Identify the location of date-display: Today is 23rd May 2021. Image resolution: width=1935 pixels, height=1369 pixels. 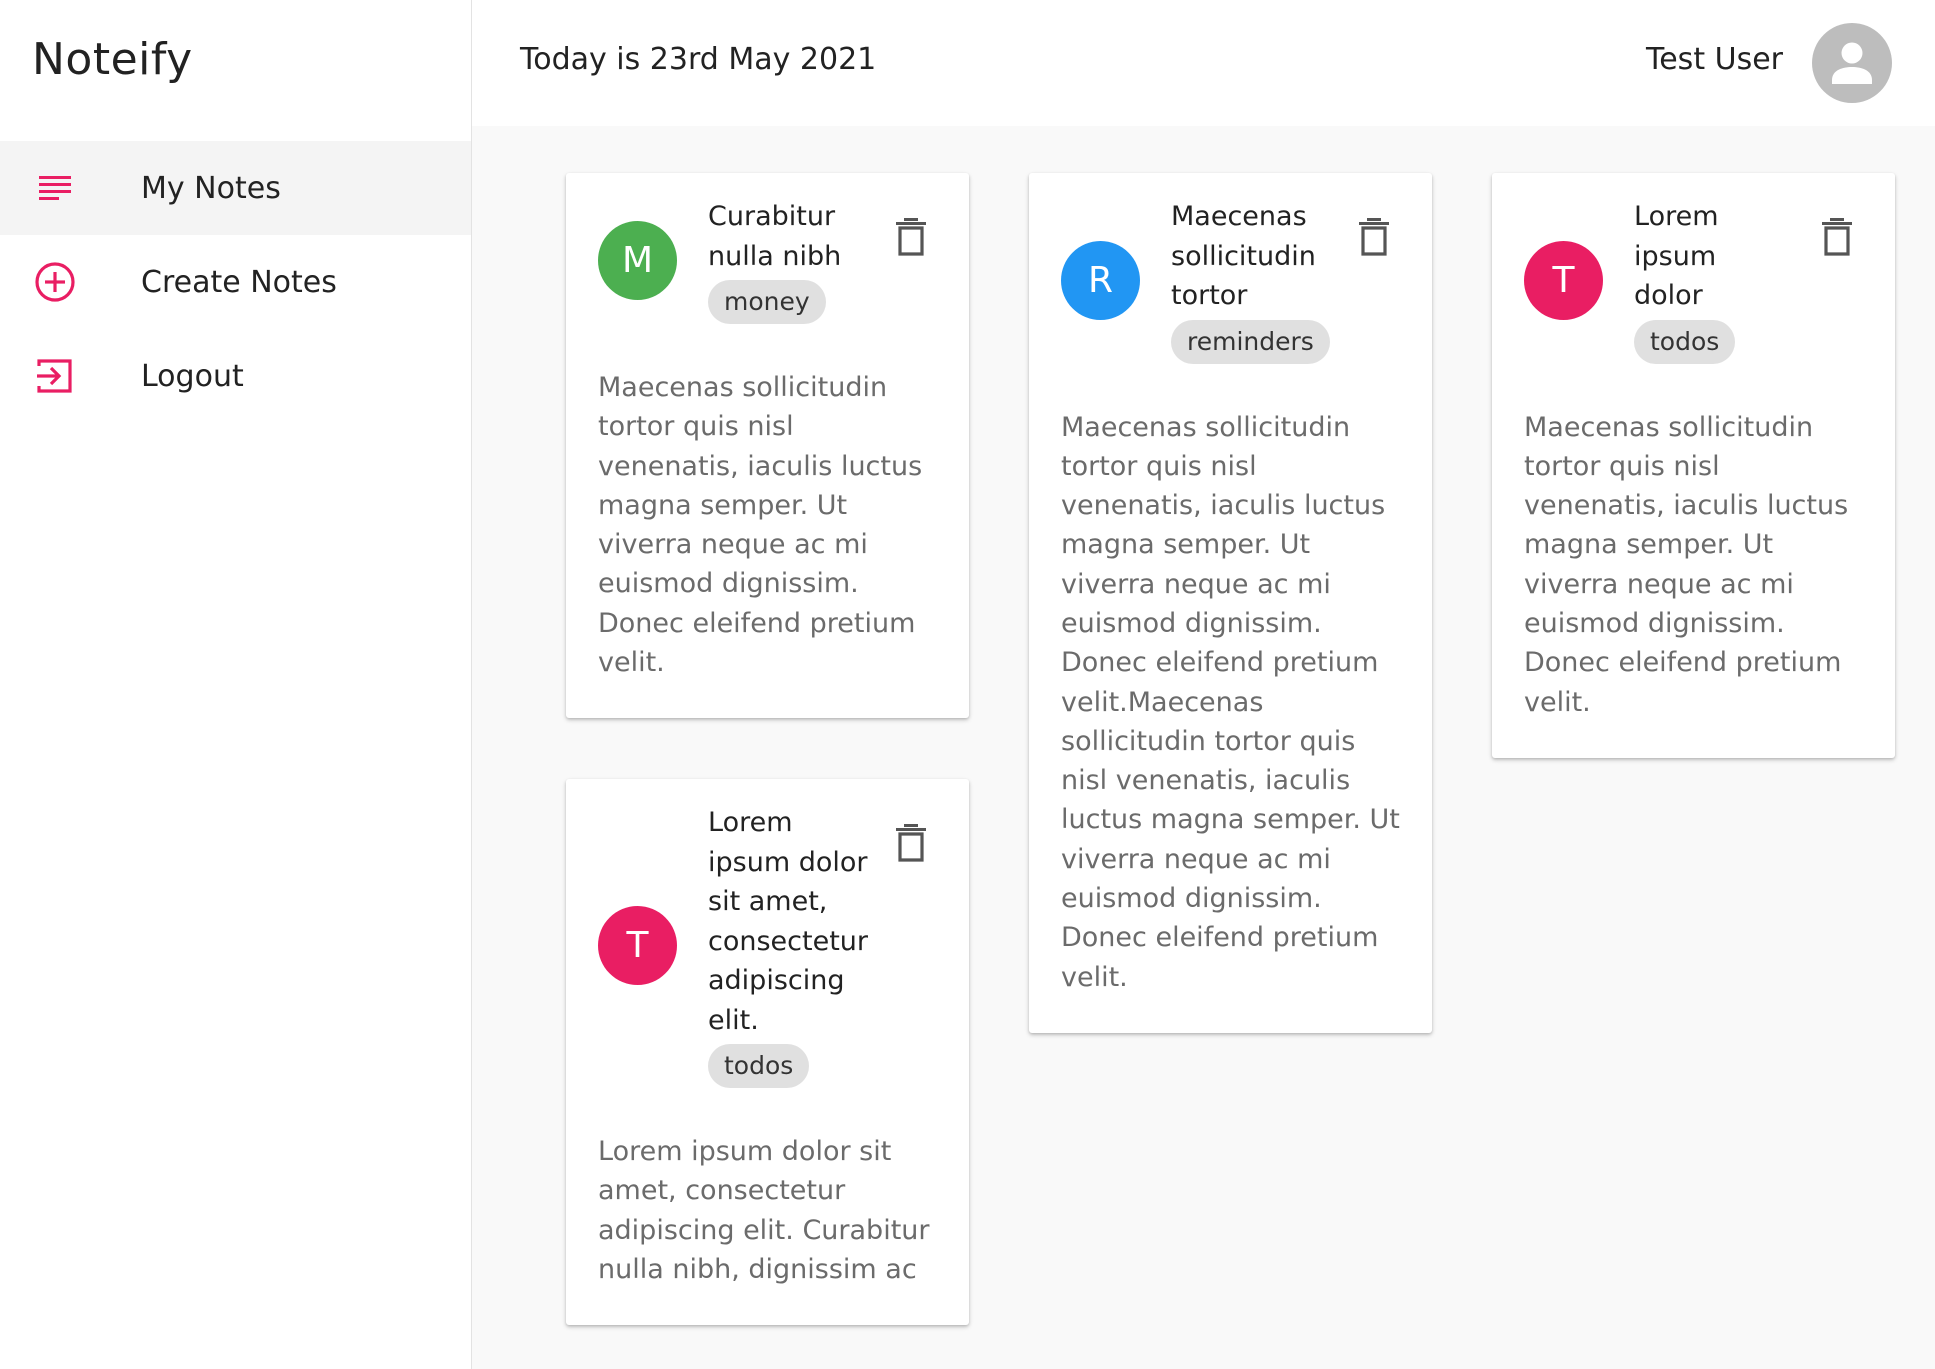
(698, 59).